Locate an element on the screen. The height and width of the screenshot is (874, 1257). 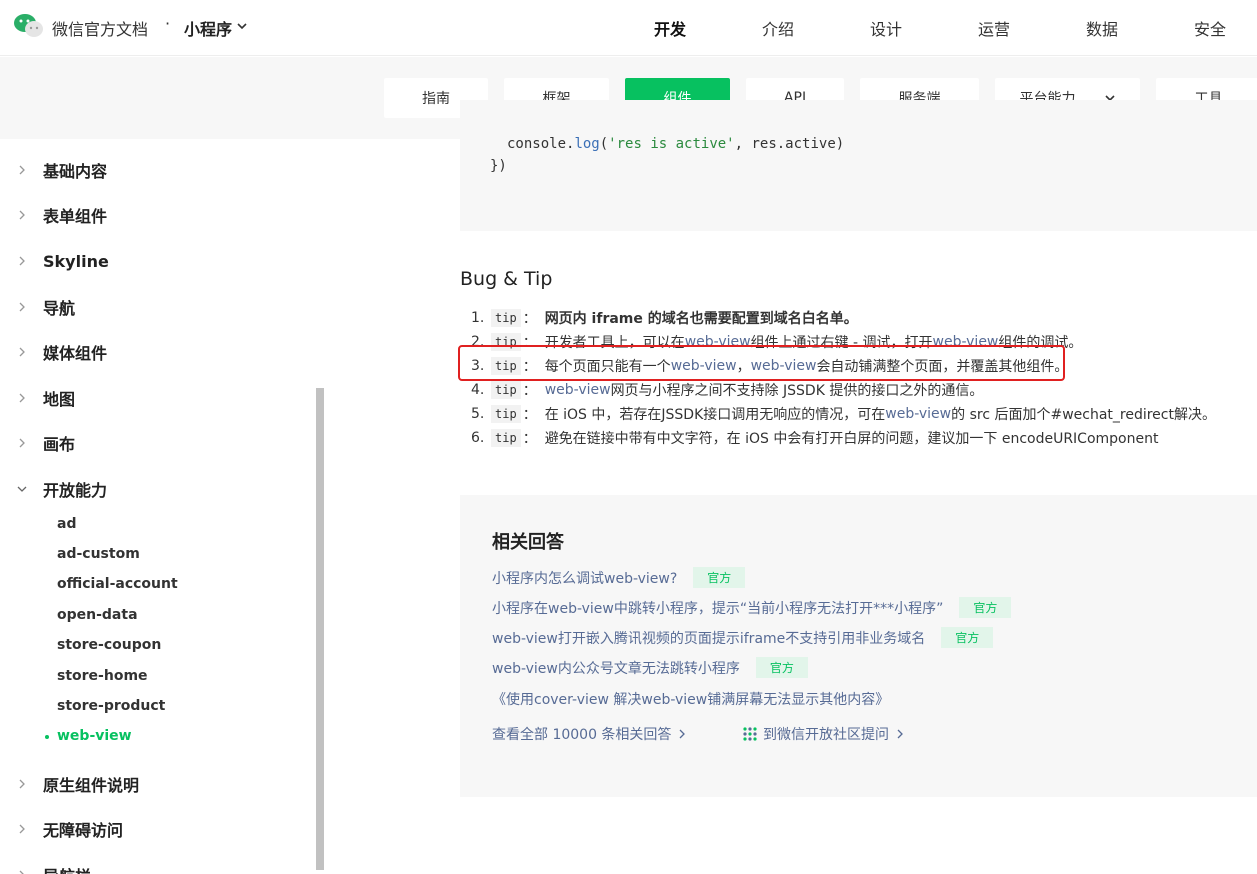
sidebar-subitem-store-product: store-product is located at coordinates (111, 706).